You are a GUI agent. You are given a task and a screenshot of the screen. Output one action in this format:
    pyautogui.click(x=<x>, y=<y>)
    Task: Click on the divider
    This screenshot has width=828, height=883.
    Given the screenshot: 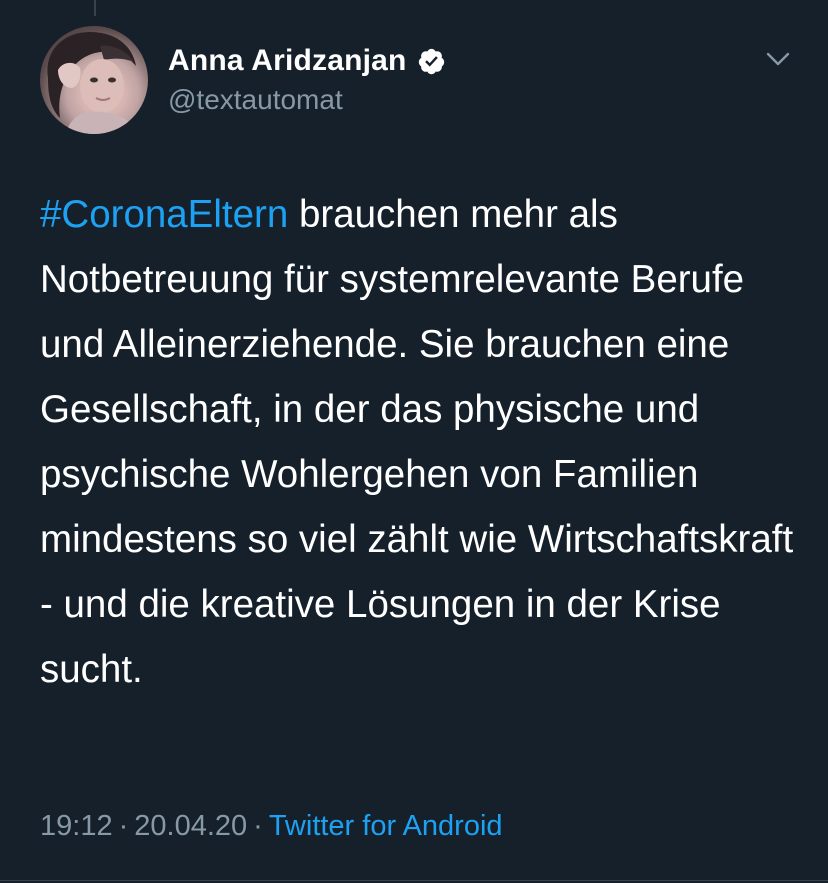 What is the action you would take?
    pyautogui.click(x=414, y=880)
    